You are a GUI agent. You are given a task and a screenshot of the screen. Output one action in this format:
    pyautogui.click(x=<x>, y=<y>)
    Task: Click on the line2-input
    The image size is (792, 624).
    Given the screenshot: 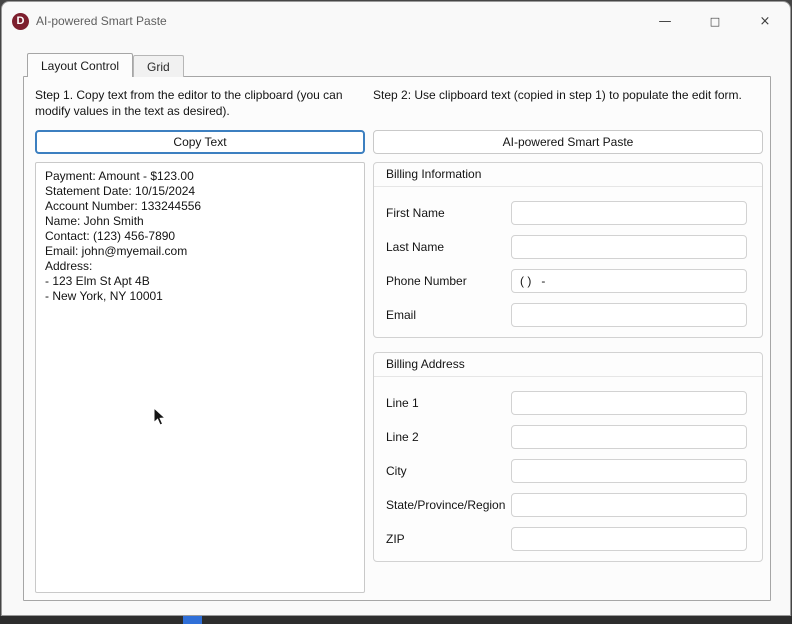 What is the action you would take?
    pyautogui.click(x=629, y=437)
    